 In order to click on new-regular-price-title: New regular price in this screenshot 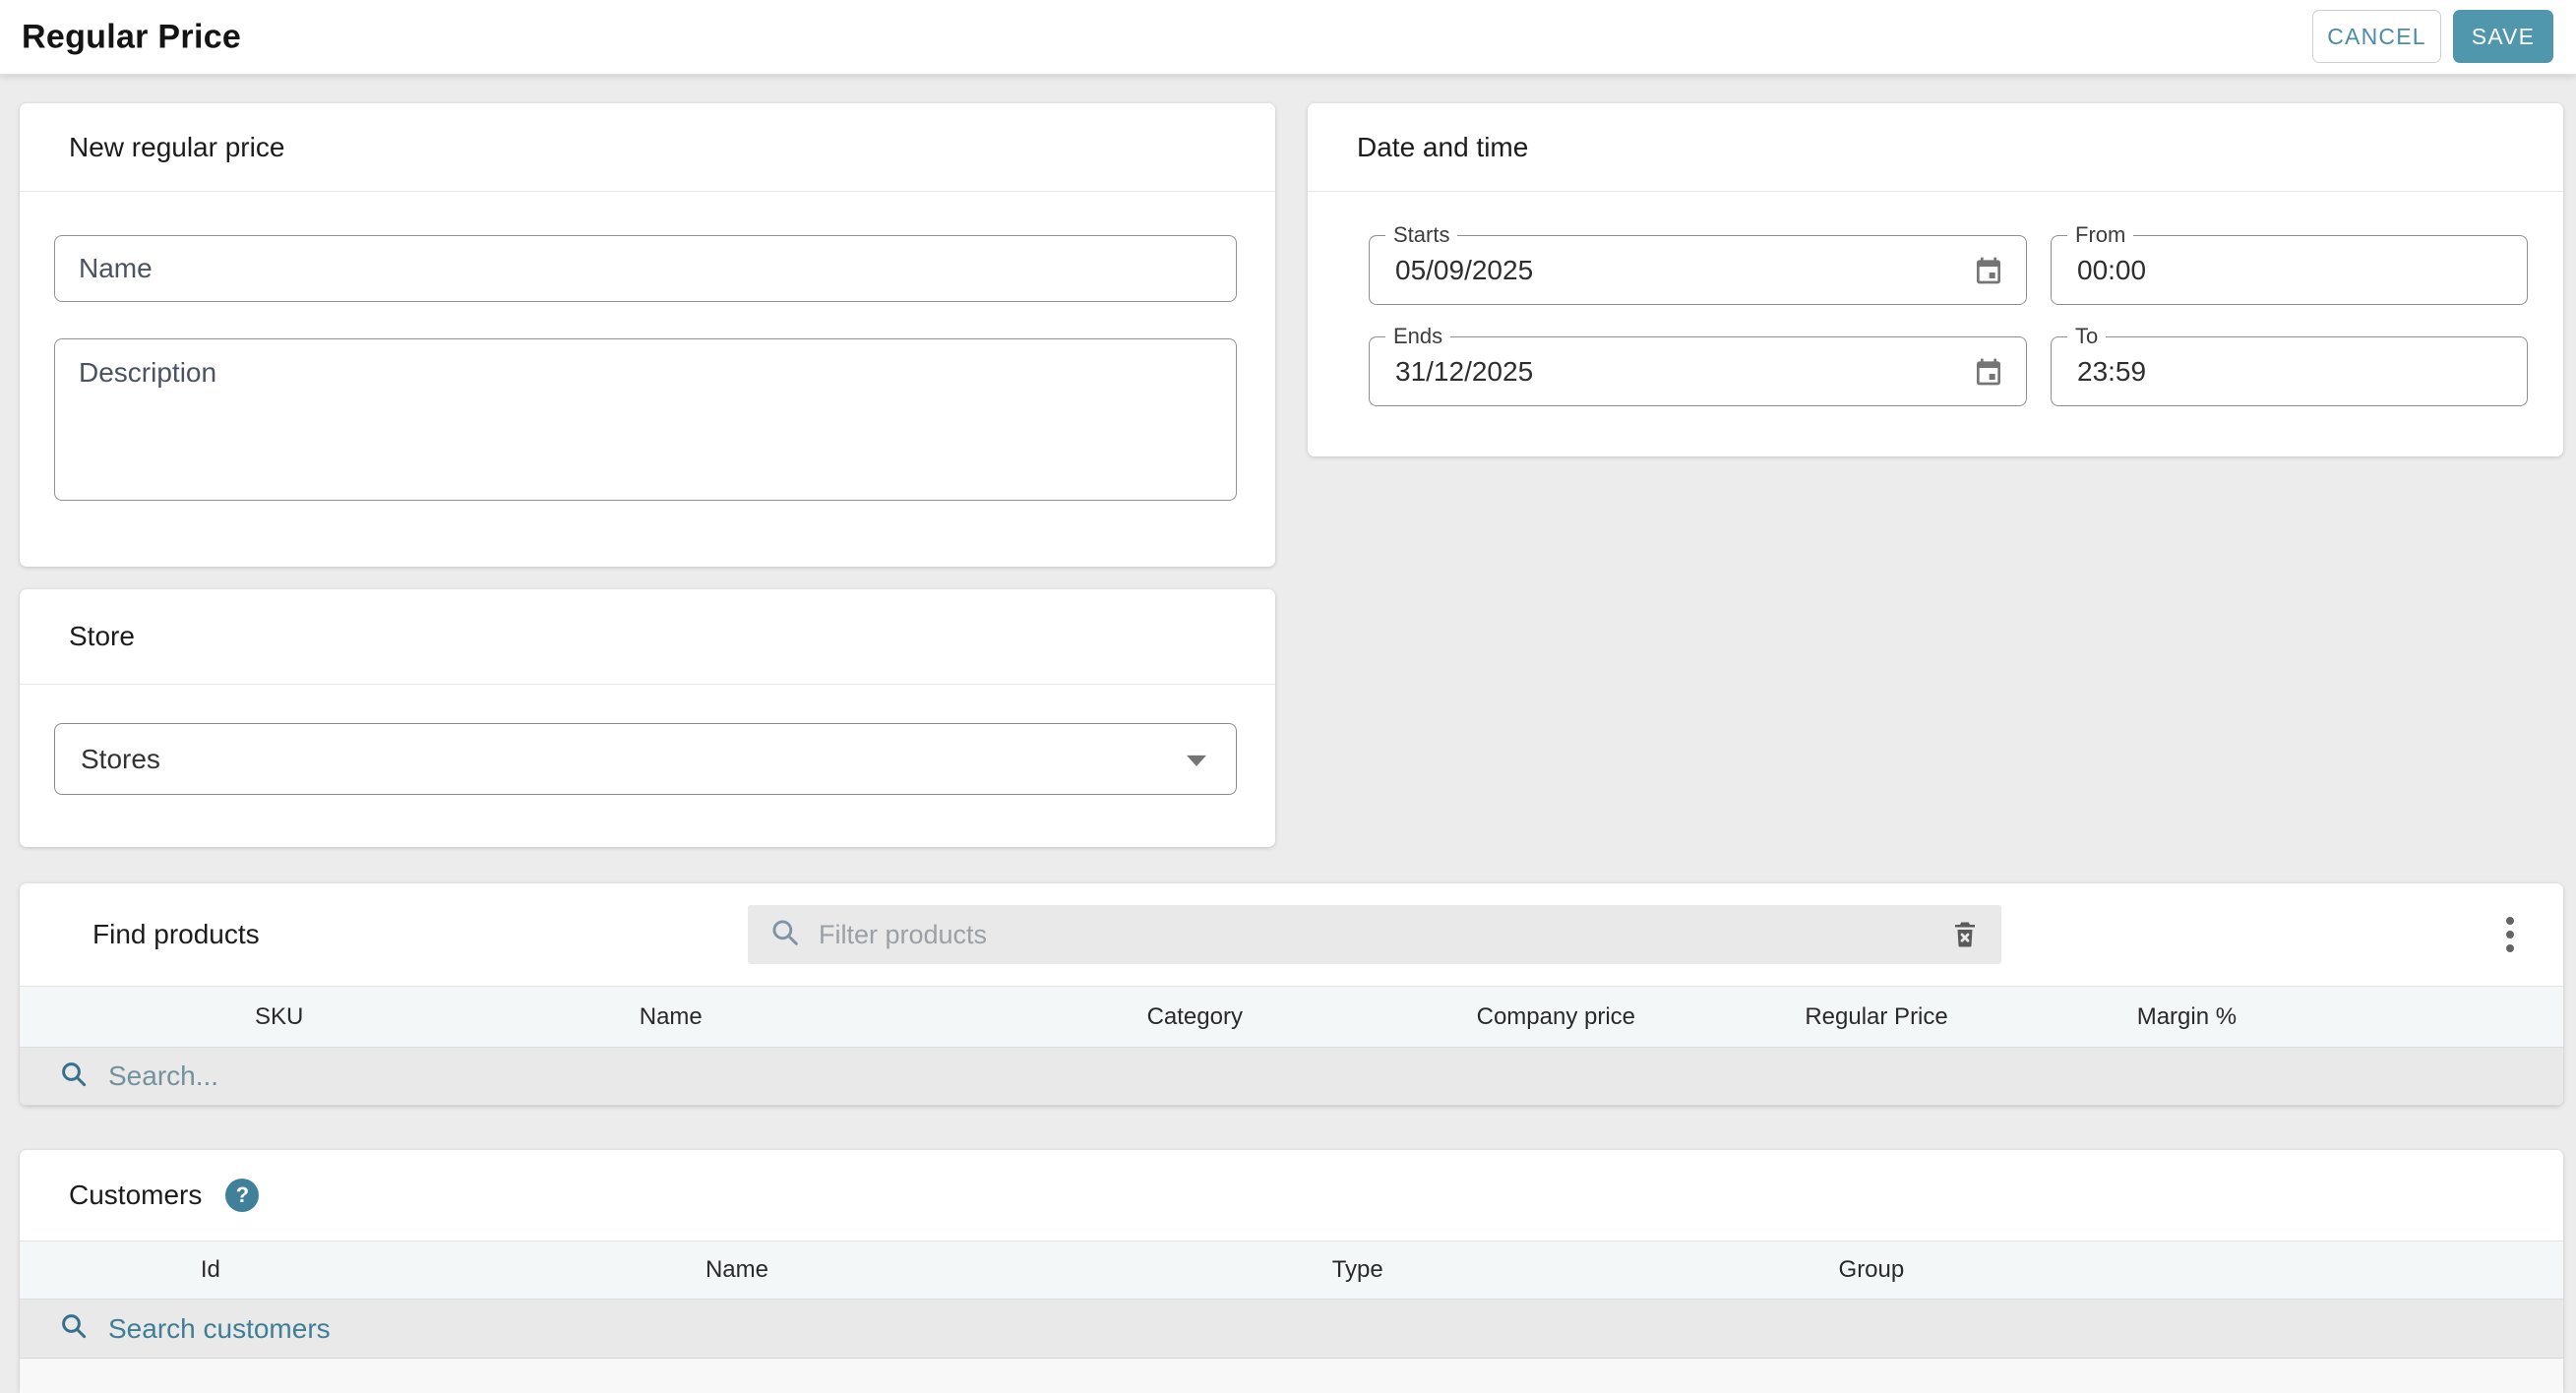, I will do `click(177, 146)`.